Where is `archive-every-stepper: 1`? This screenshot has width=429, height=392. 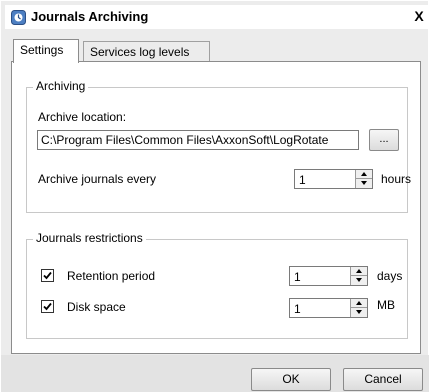 archive-every-stepper: 1 is located at coordinates (333, 179).